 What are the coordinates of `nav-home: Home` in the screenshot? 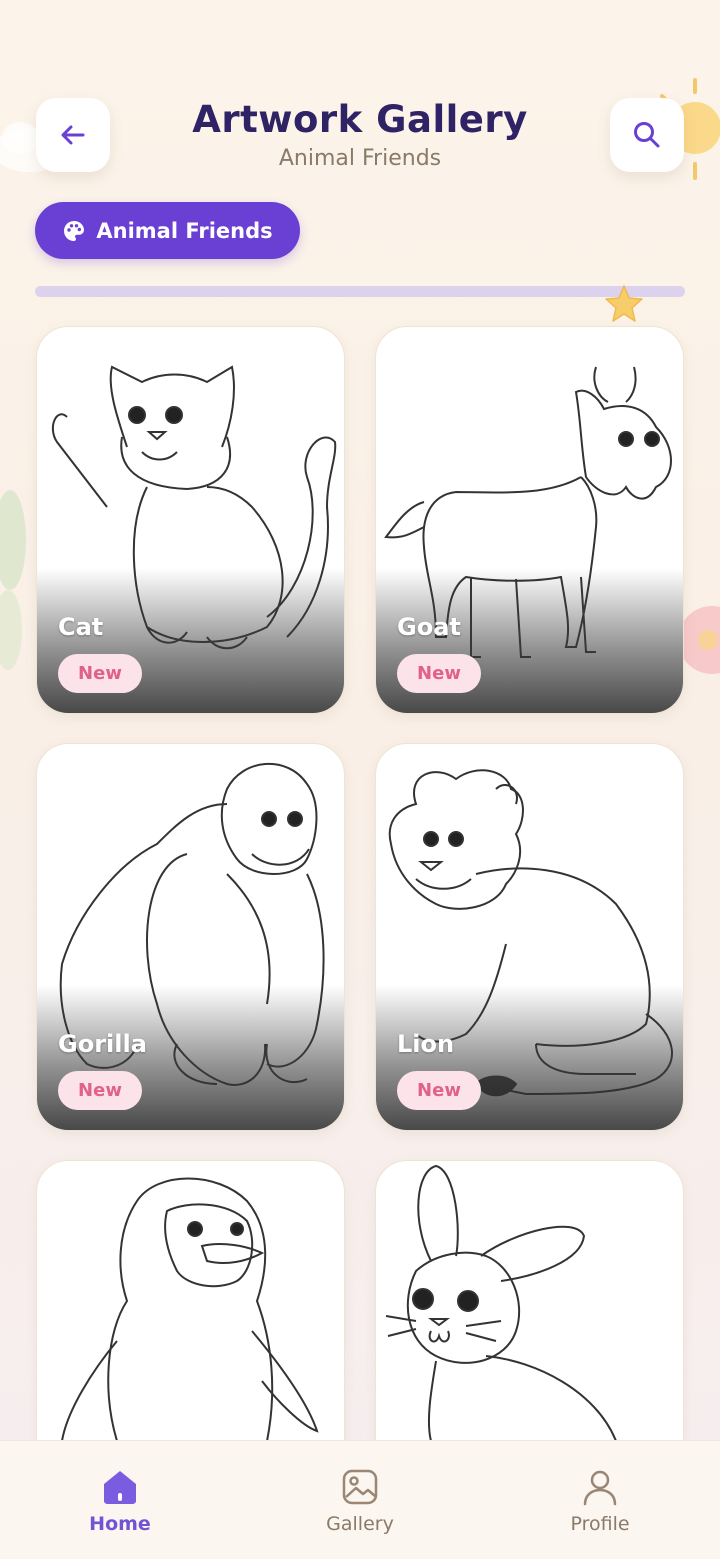 It's located at (120, 1501).